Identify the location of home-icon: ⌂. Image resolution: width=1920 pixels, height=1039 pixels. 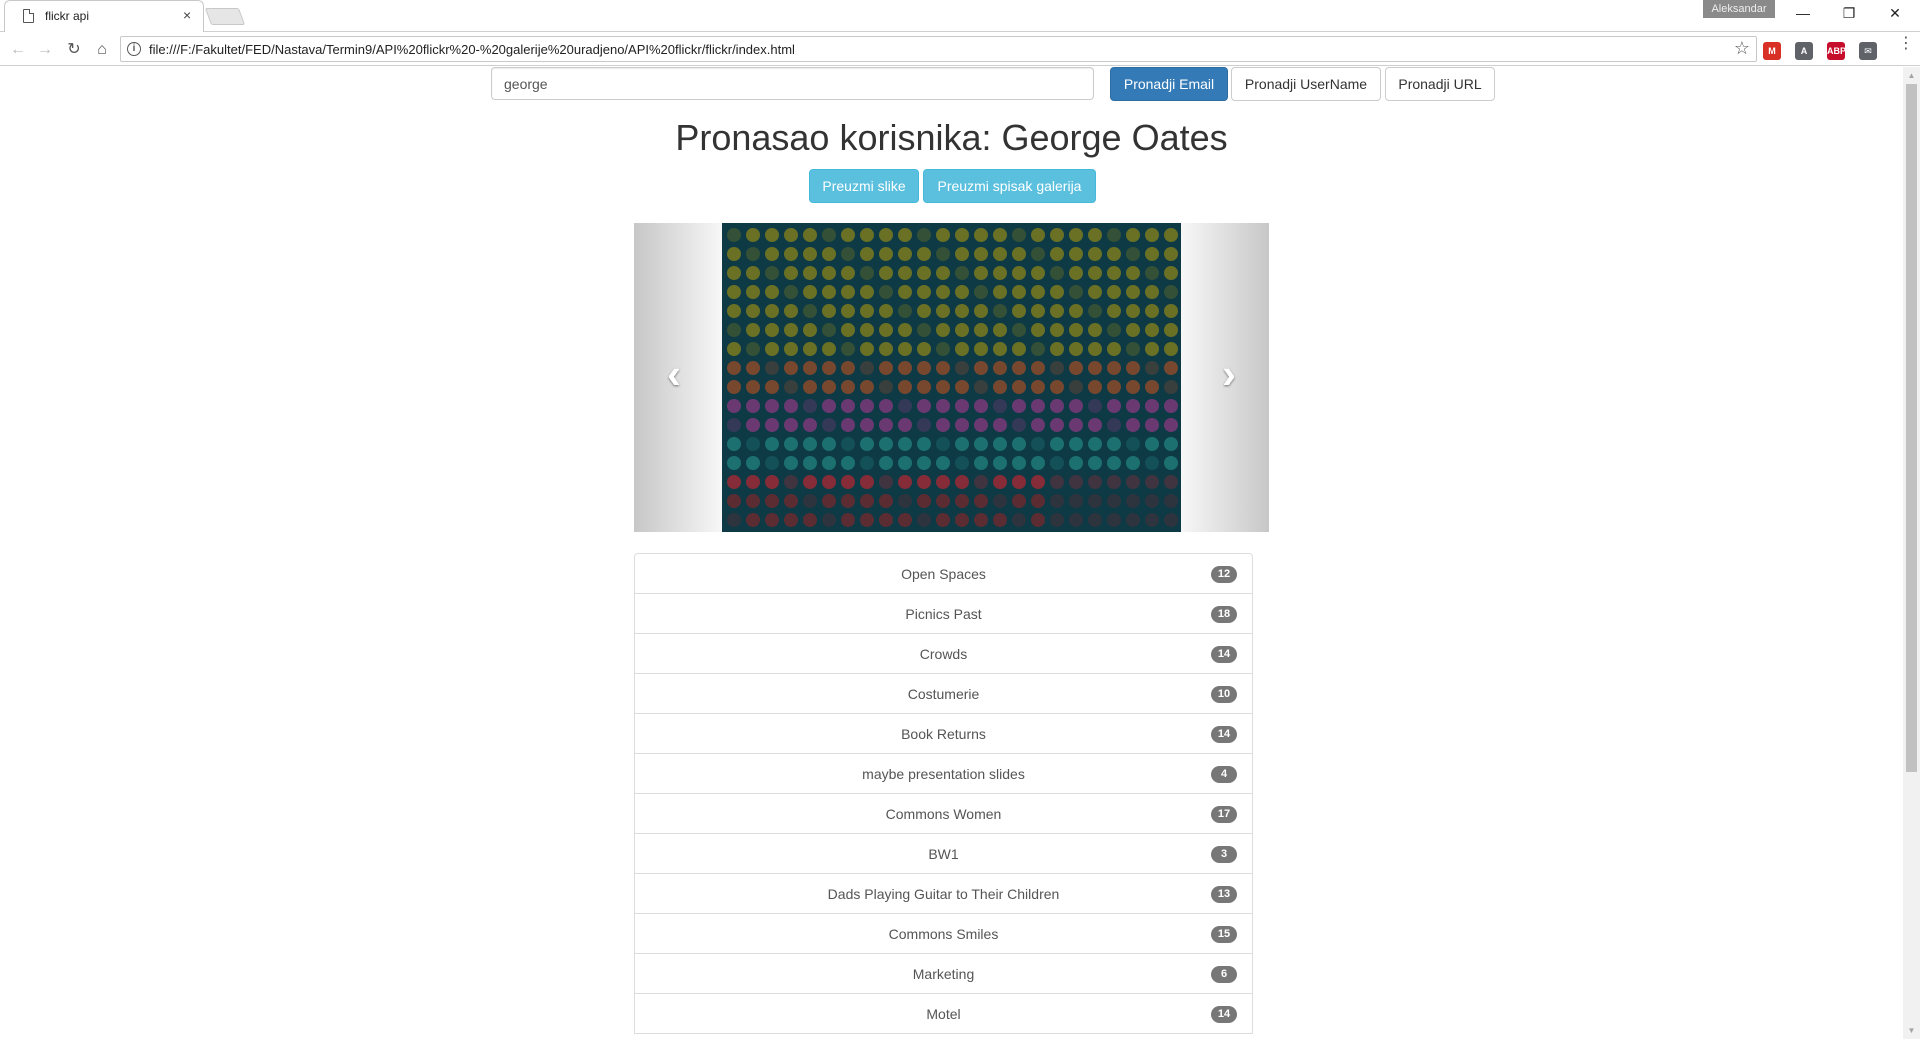
(102, 50).